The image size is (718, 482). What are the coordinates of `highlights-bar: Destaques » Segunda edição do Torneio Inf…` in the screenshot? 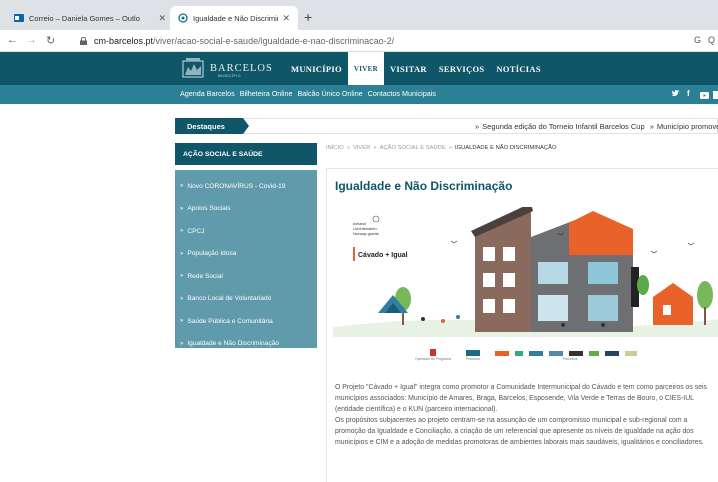 It's located at (446, 126).